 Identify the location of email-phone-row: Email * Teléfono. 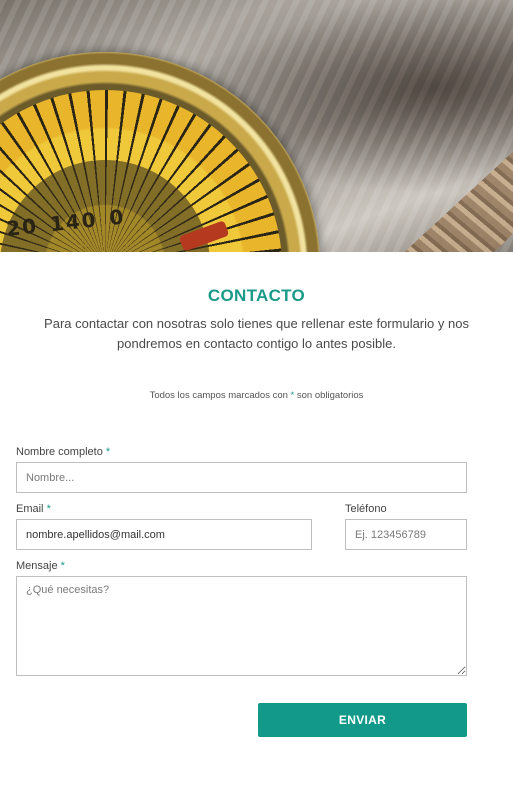
(256, 526).